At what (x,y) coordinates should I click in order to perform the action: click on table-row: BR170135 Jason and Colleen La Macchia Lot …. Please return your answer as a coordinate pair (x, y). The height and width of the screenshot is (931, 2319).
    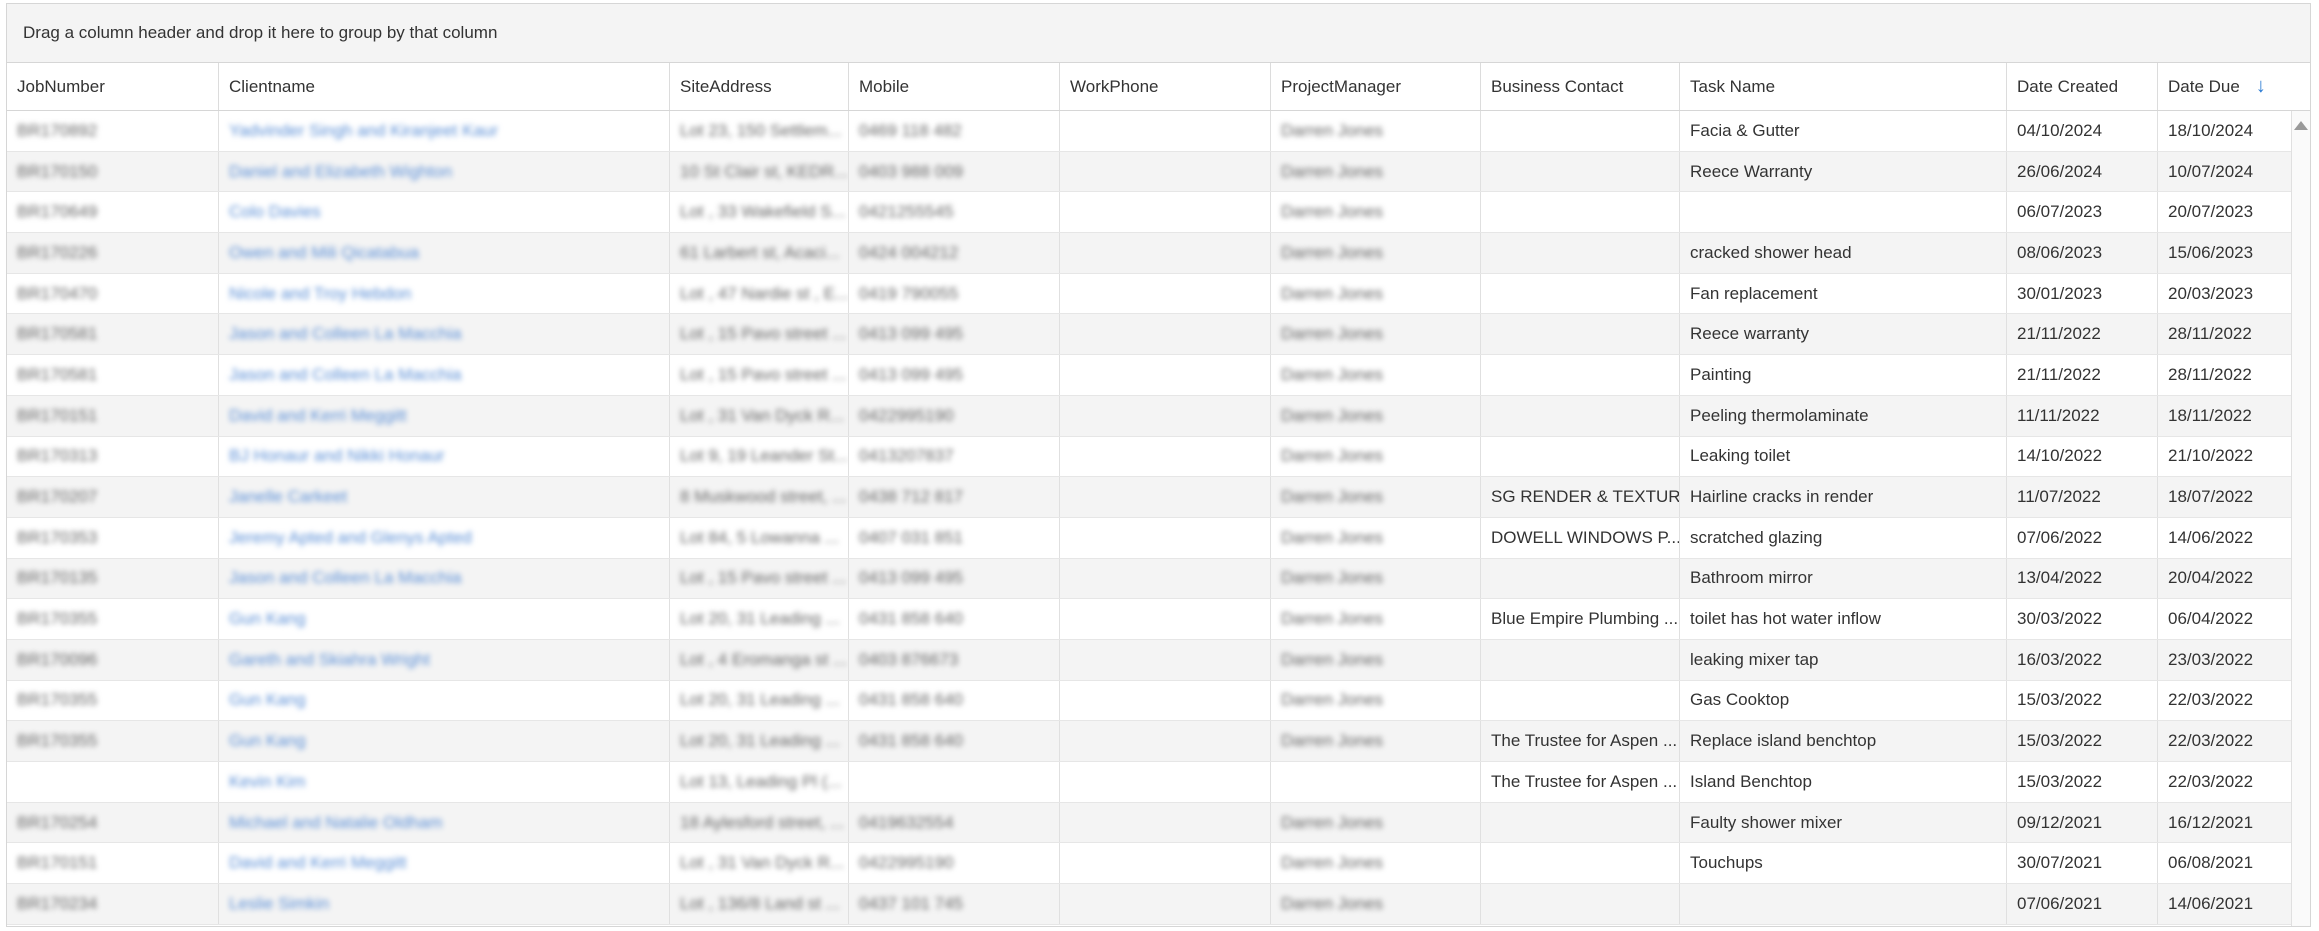
    Looking at the image, I should click on (1150, 579).